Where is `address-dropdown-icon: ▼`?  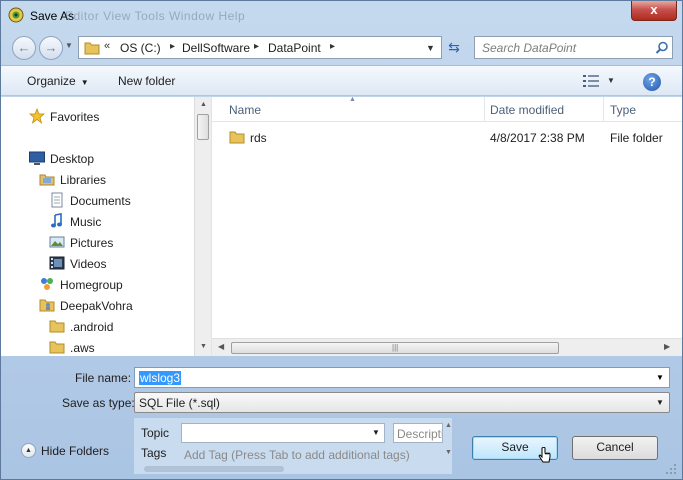
address-dropdown-icon: ▼ is located at coordinates (430, 48).